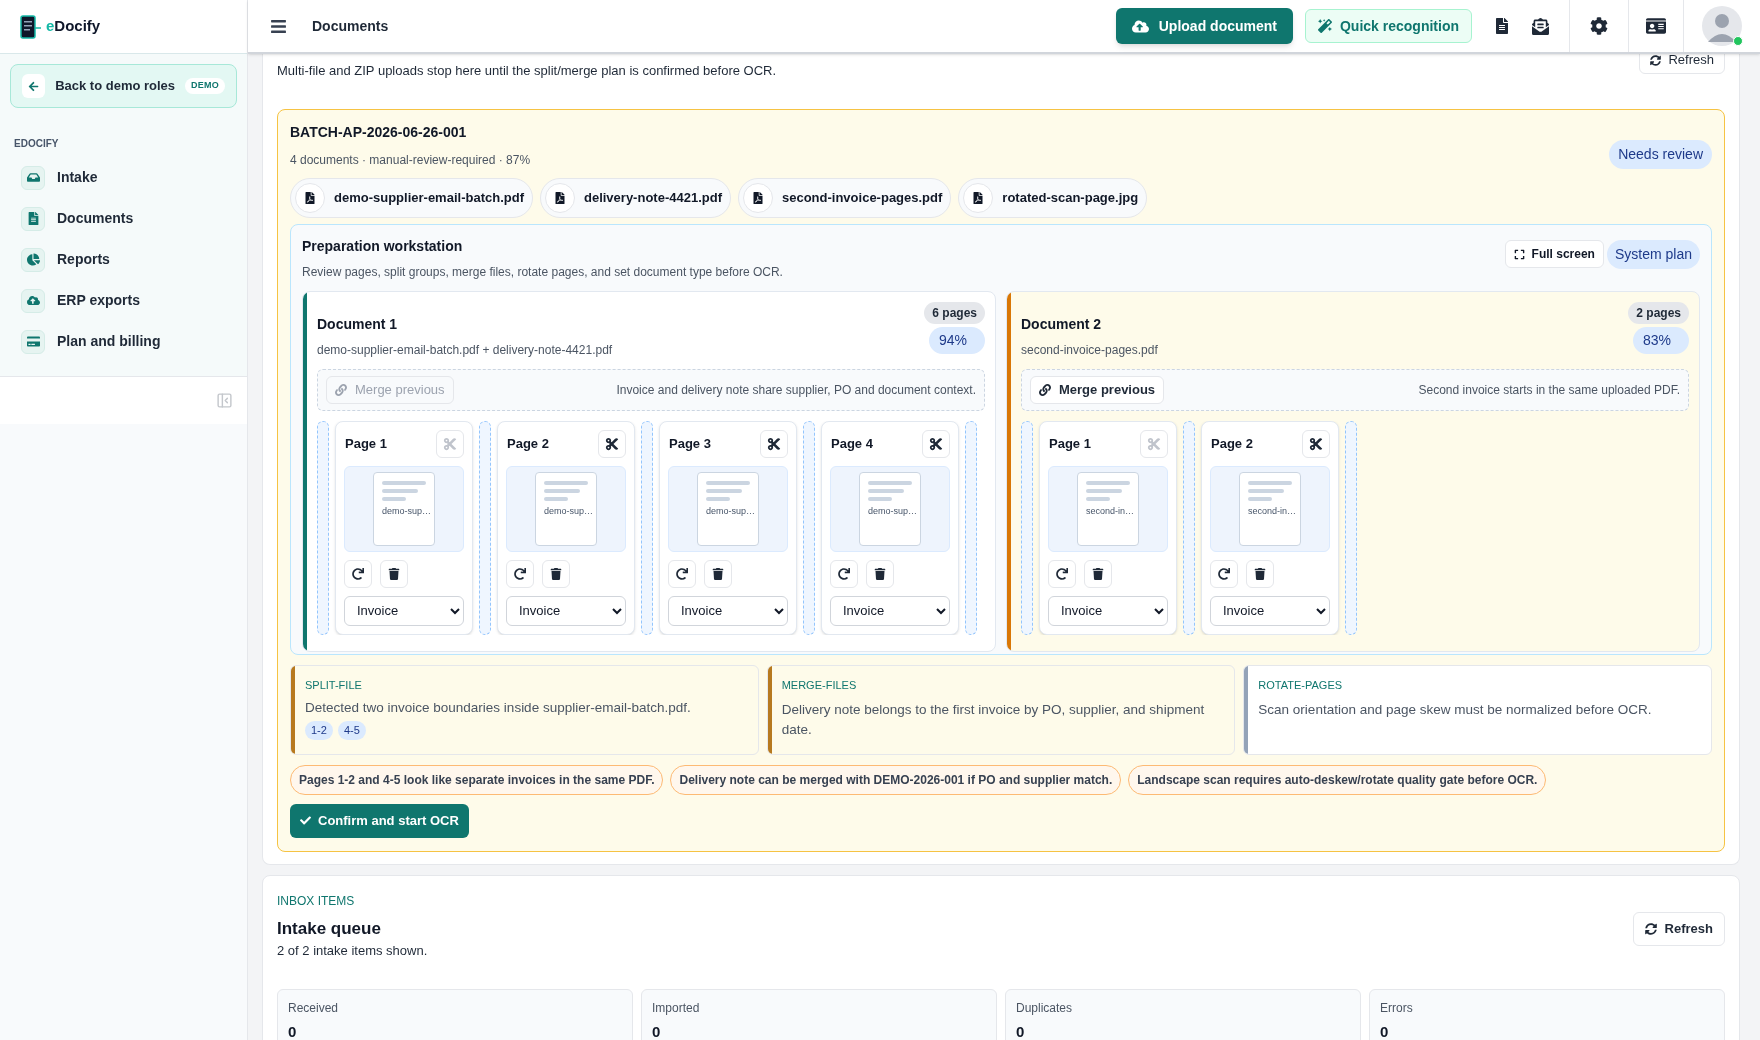  What do you see at coordinates (1021, 1030) in the screenshot?
I see `stat-value: 0` at bounding box center [1021, 1030].